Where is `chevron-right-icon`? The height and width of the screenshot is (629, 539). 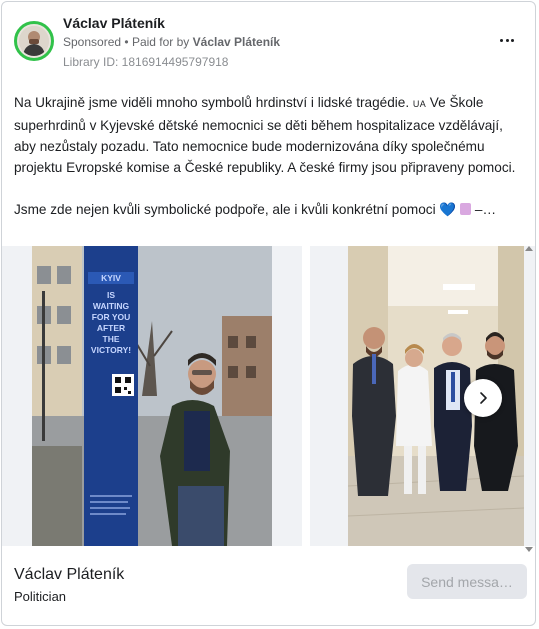
chevron-right-icon is located at coordinates (483, 398).